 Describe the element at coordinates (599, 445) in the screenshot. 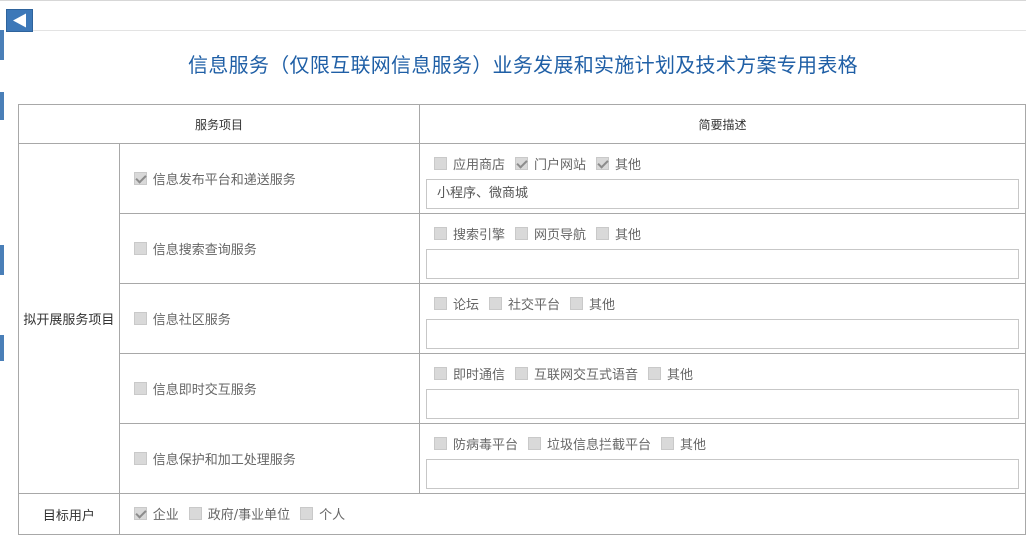

I see `option-label: 垃圾信息拦截平台` at that location.